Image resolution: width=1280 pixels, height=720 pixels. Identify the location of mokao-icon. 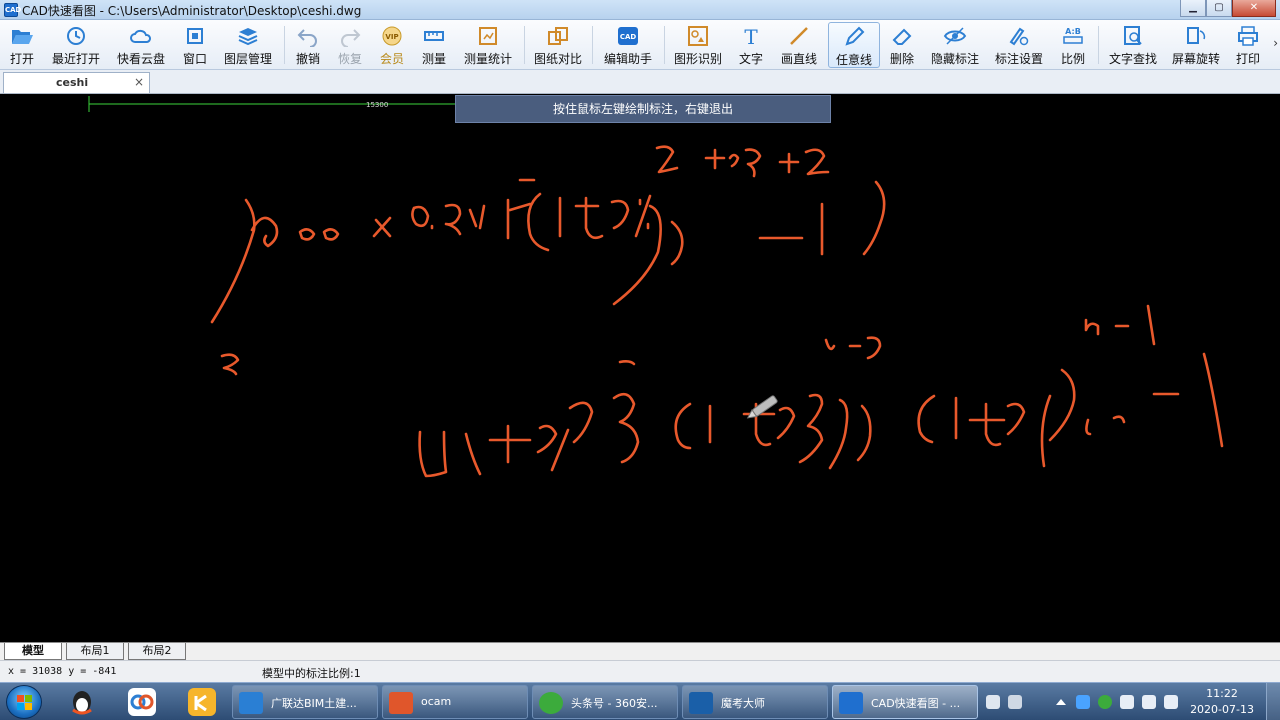
(701, 703).